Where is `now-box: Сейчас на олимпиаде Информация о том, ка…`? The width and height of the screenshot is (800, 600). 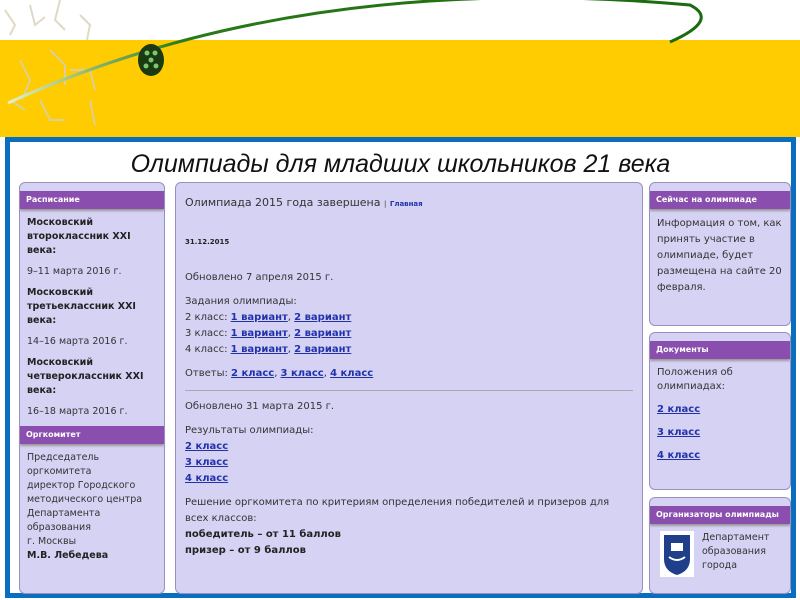 now-box: Сейчас на олимпиаде Информация о том, ка… is located at coordinates (720, 254).